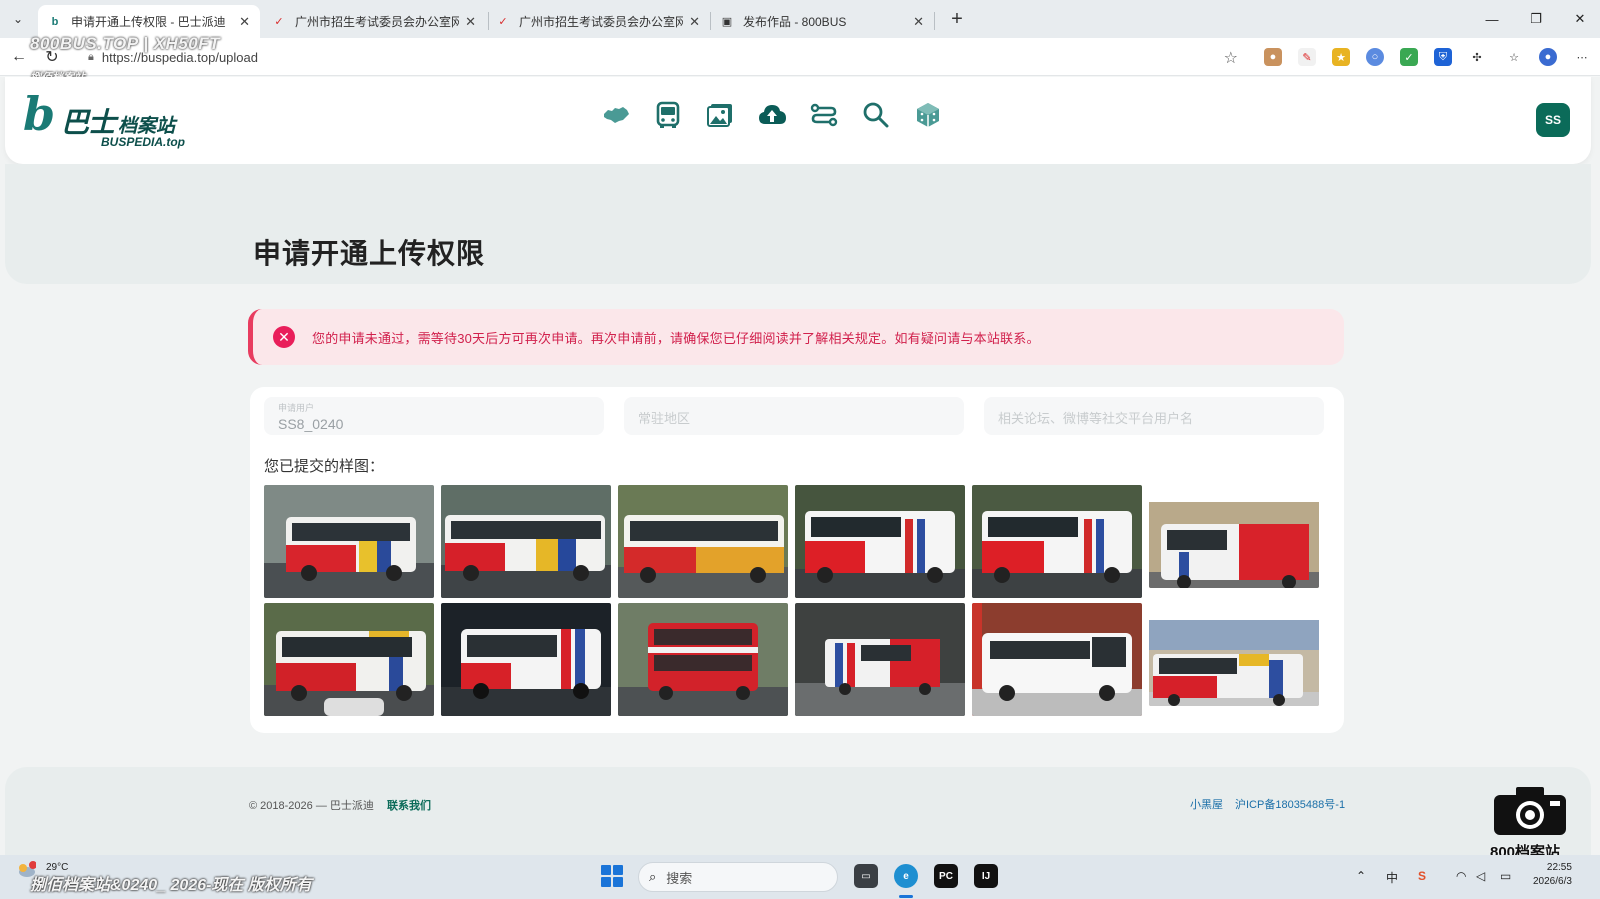 This screenshot has width=1600, height=899. Describe the element at coordinates (1375, 57) in the screenshot. I see `extension-icon: ○` at that location.